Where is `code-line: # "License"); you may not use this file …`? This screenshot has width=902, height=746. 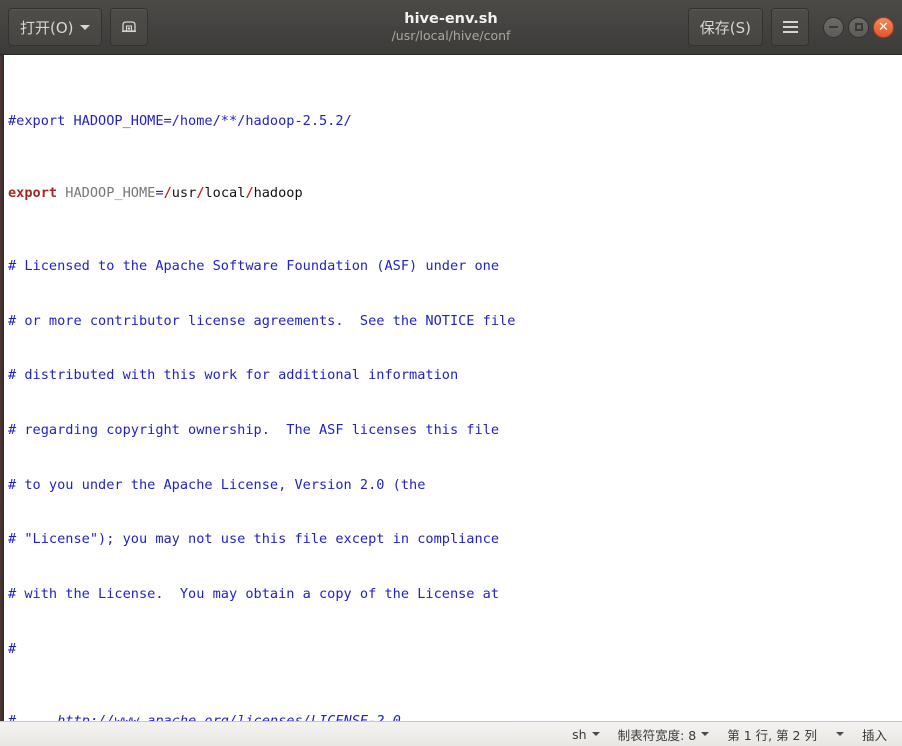
code-line: # "License"); you may not use this file … is located at coordinates (254, 539).